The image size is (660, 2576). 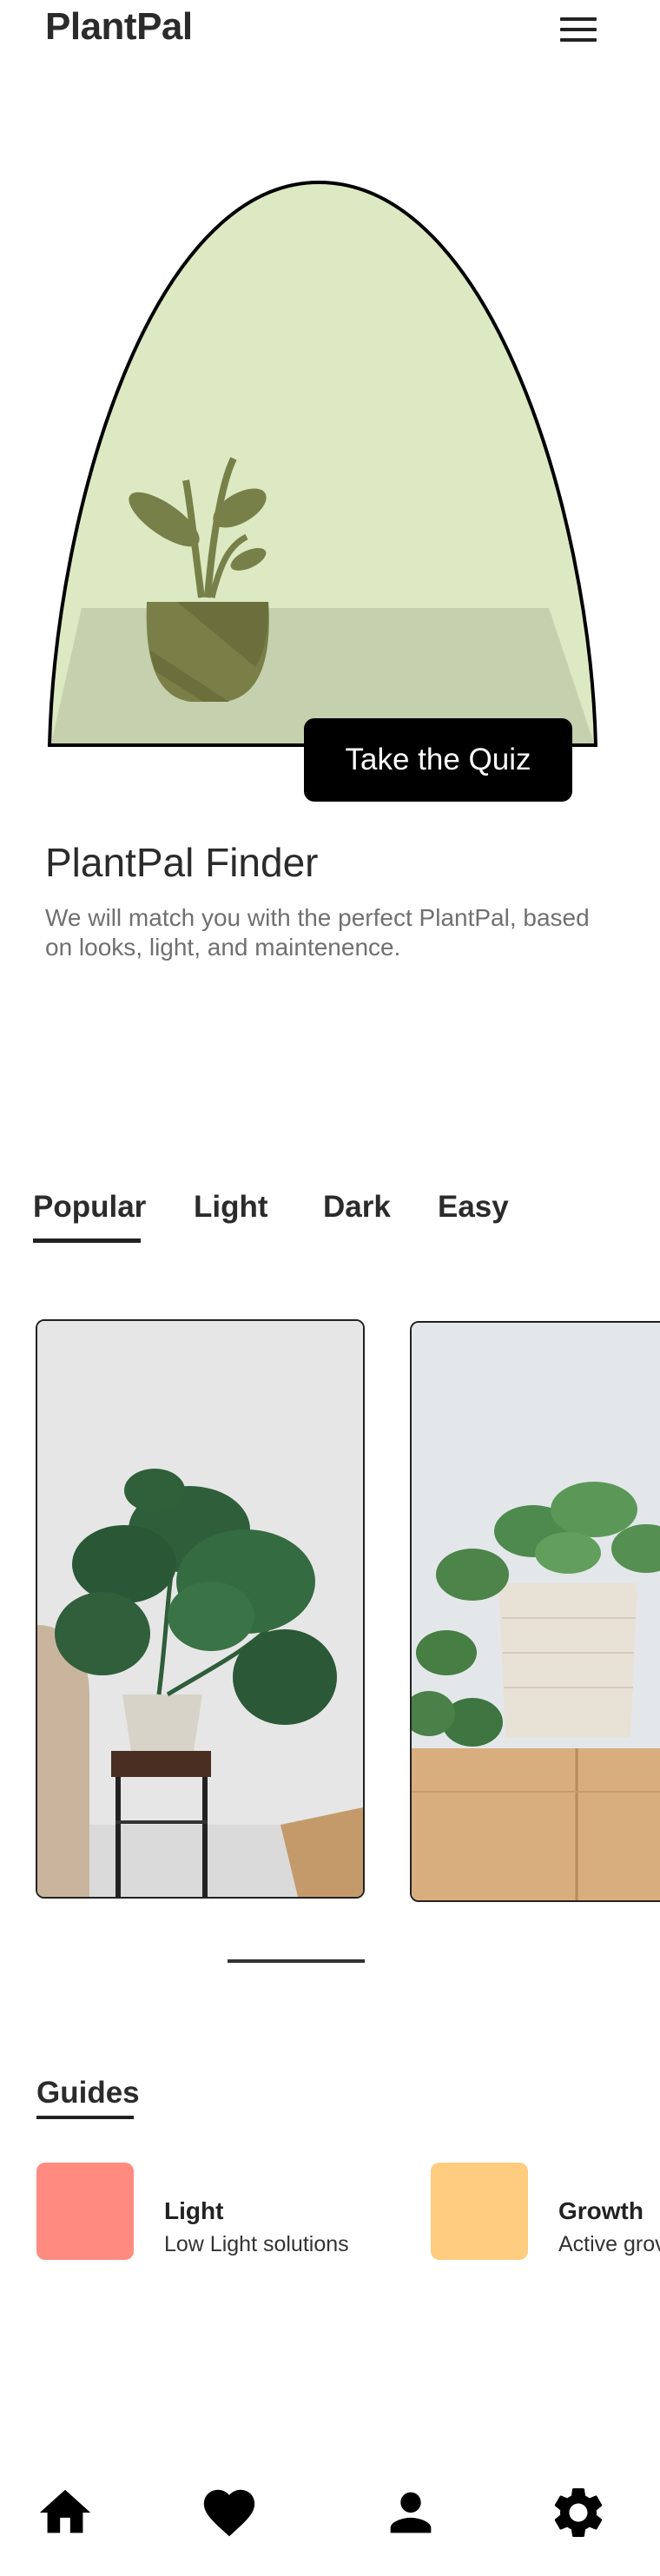 What do you see at coordinates (438, 760) in the screenshot?
I see `take-quiz-button: Take the Quiz` at bounding box center [438, 760].